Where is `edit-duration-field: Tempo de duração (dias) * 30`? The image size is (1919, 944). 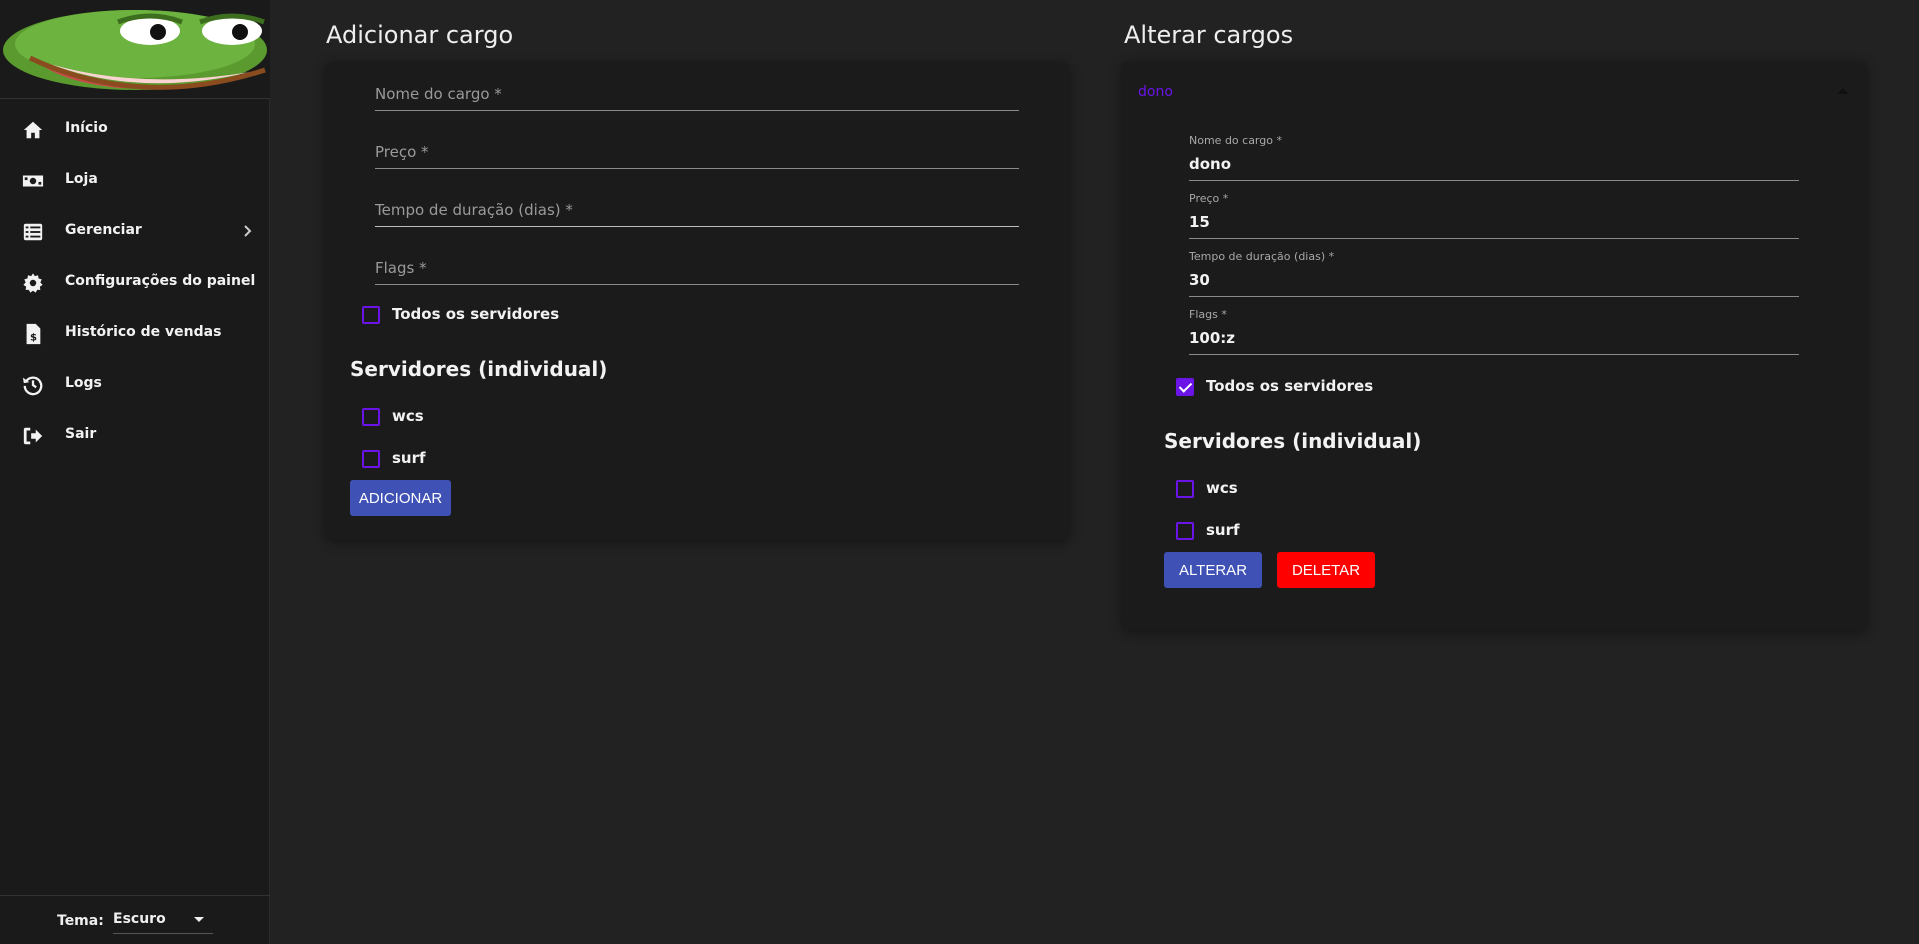
edit-duration-field: Tempo de duração (dias) * 30 is located at coordinates (1494, 273).